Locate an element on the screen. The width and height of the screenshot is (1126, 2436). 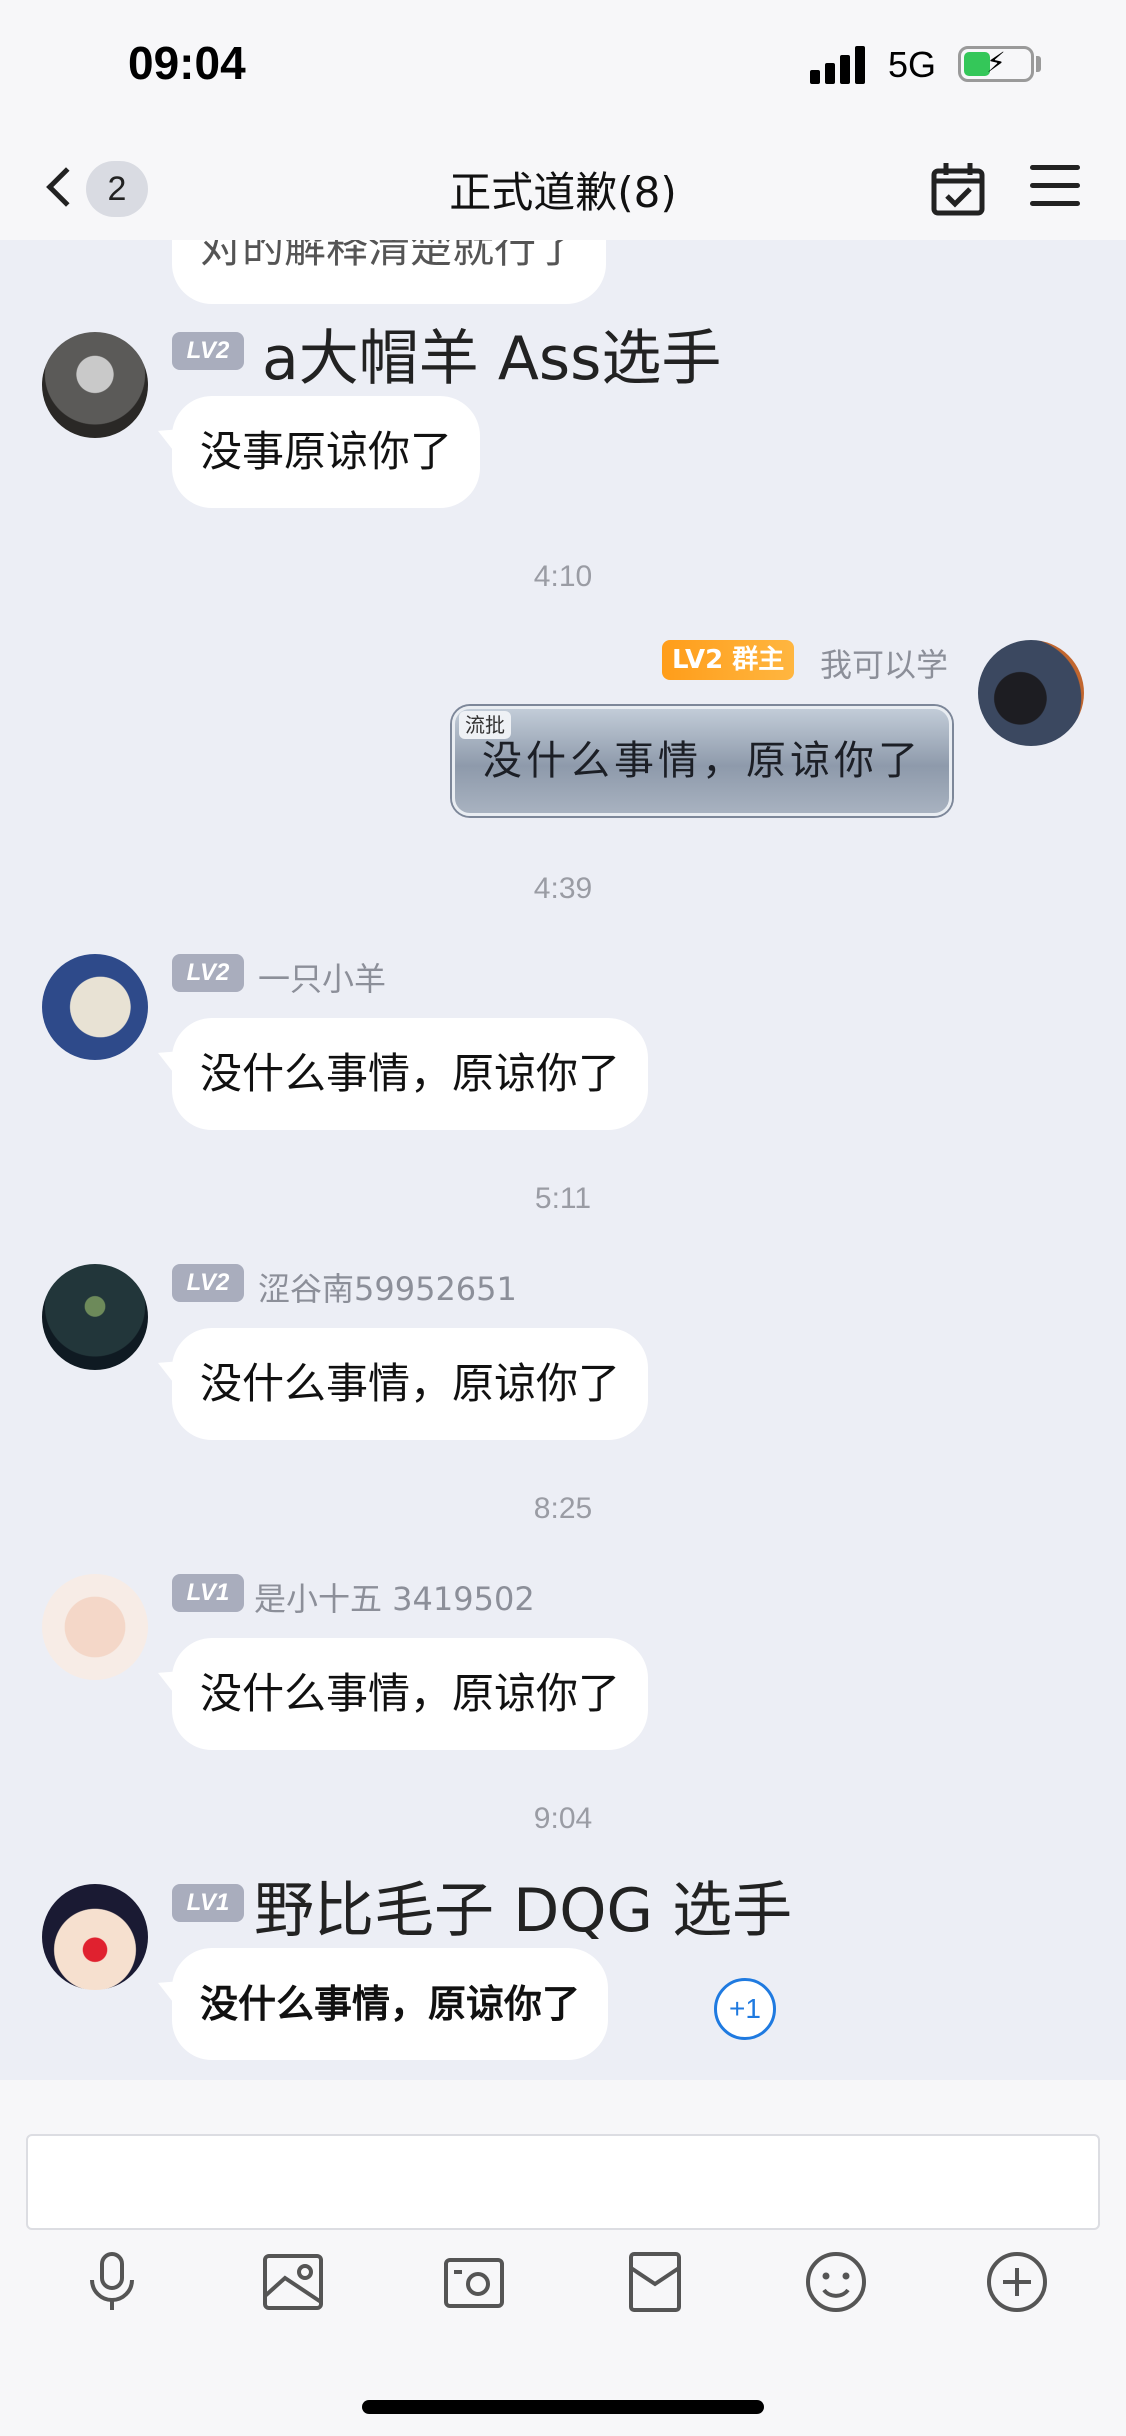
timestamp: 8:25 is located at coordinates (563, 1508).